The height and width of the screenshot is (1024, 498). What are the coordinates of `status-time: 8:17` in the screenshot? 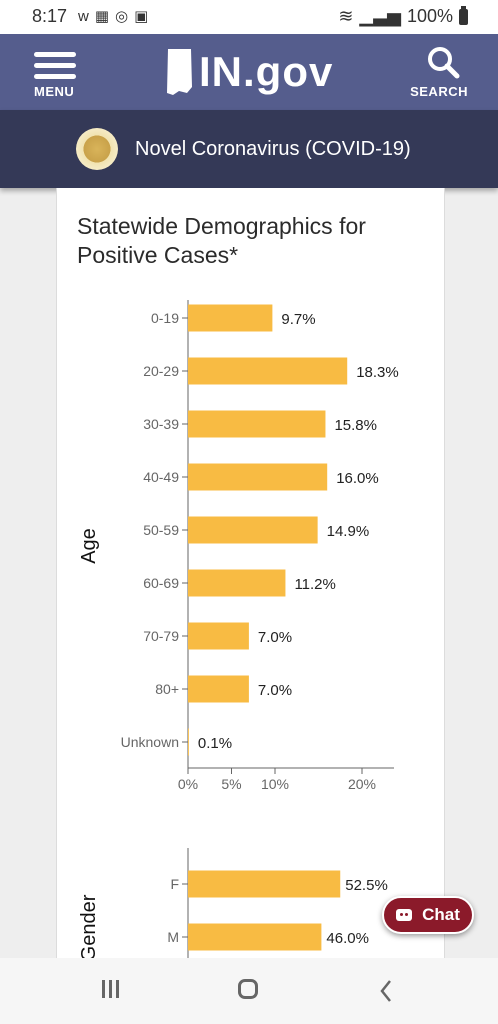 It's located at (50, 16).